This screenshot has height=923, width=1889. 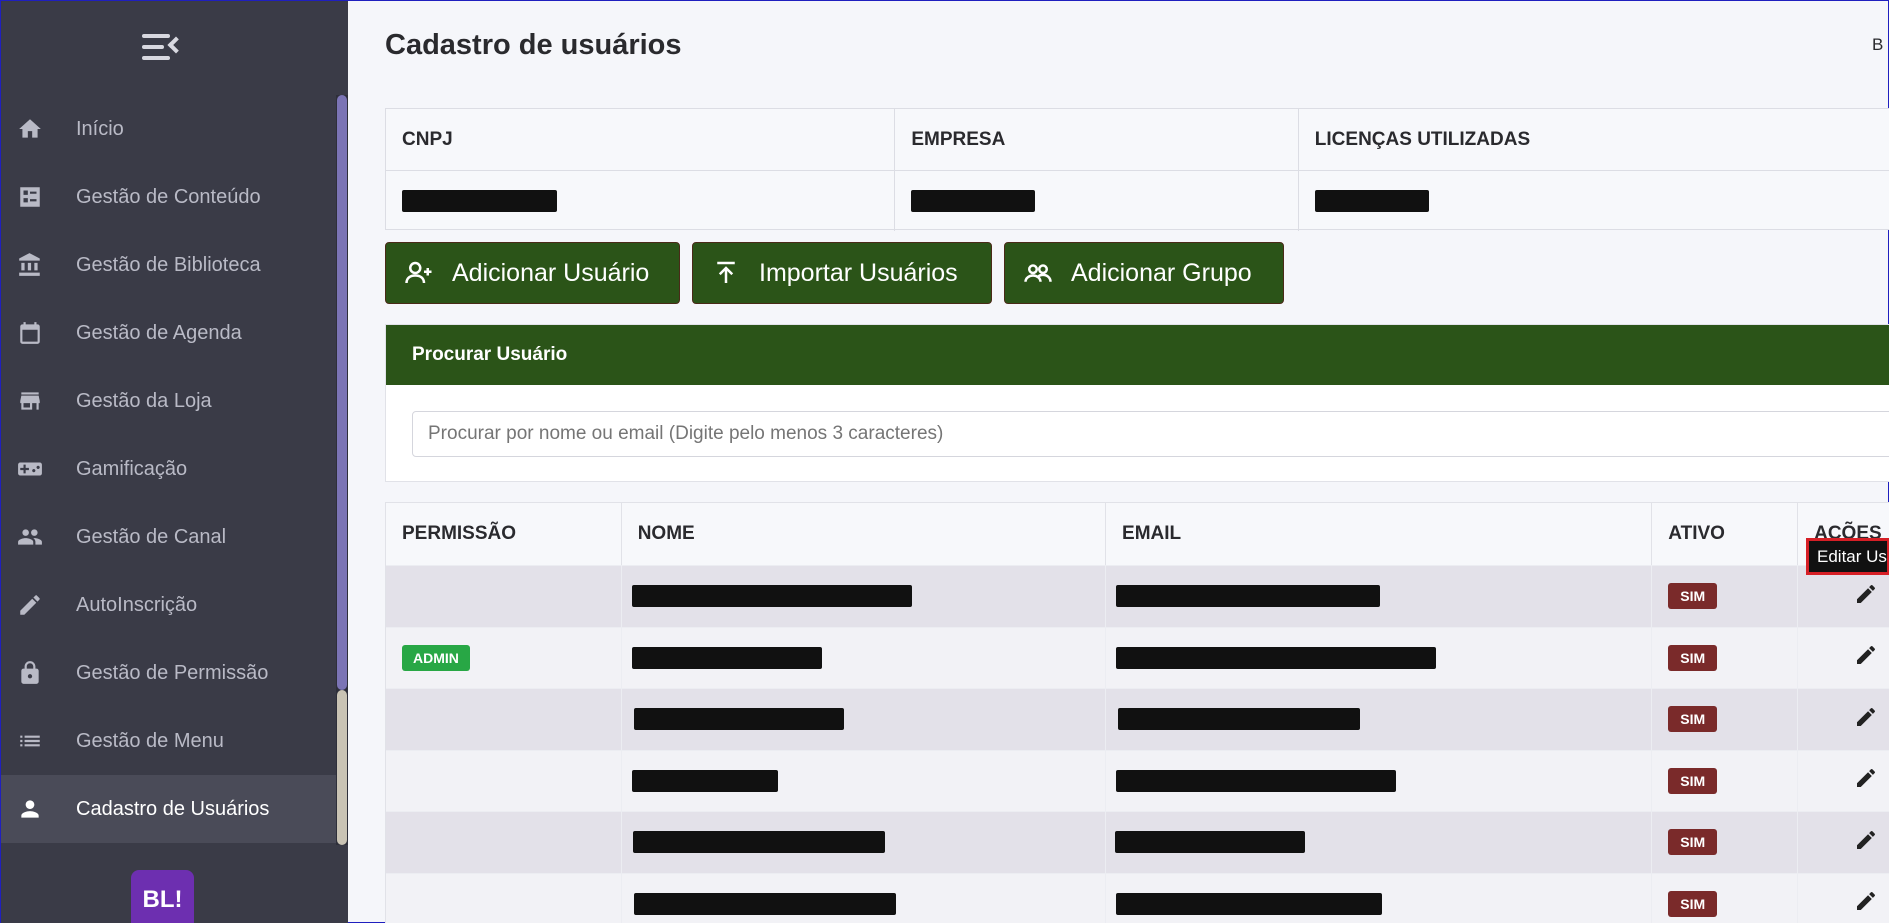 I want to click on sidebar-item-label: Cadastro de Usuários, so click(x=173, y=808).